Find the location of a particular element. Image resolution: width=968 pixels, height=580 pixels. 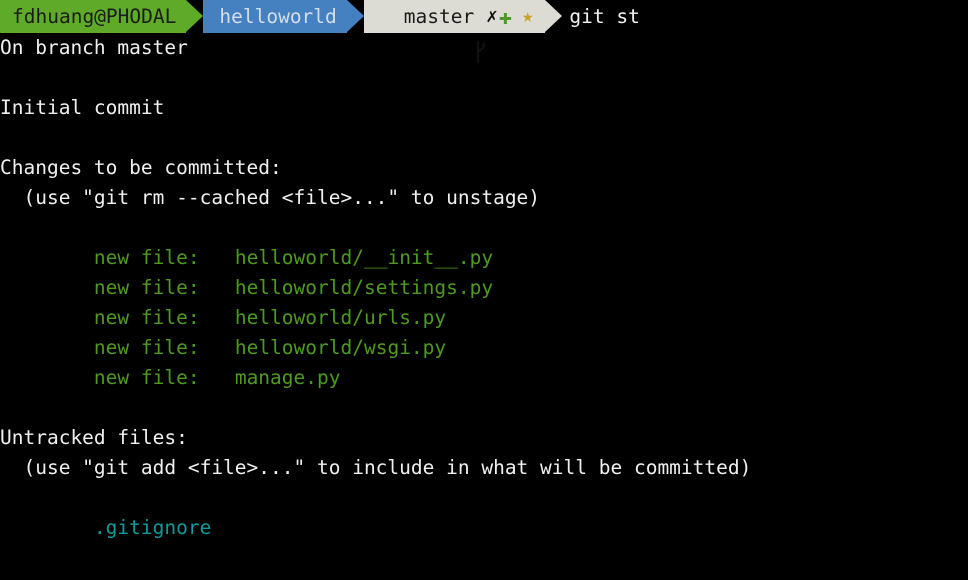

git-staged-icon: ✚ is located at coordinates (505, 17).